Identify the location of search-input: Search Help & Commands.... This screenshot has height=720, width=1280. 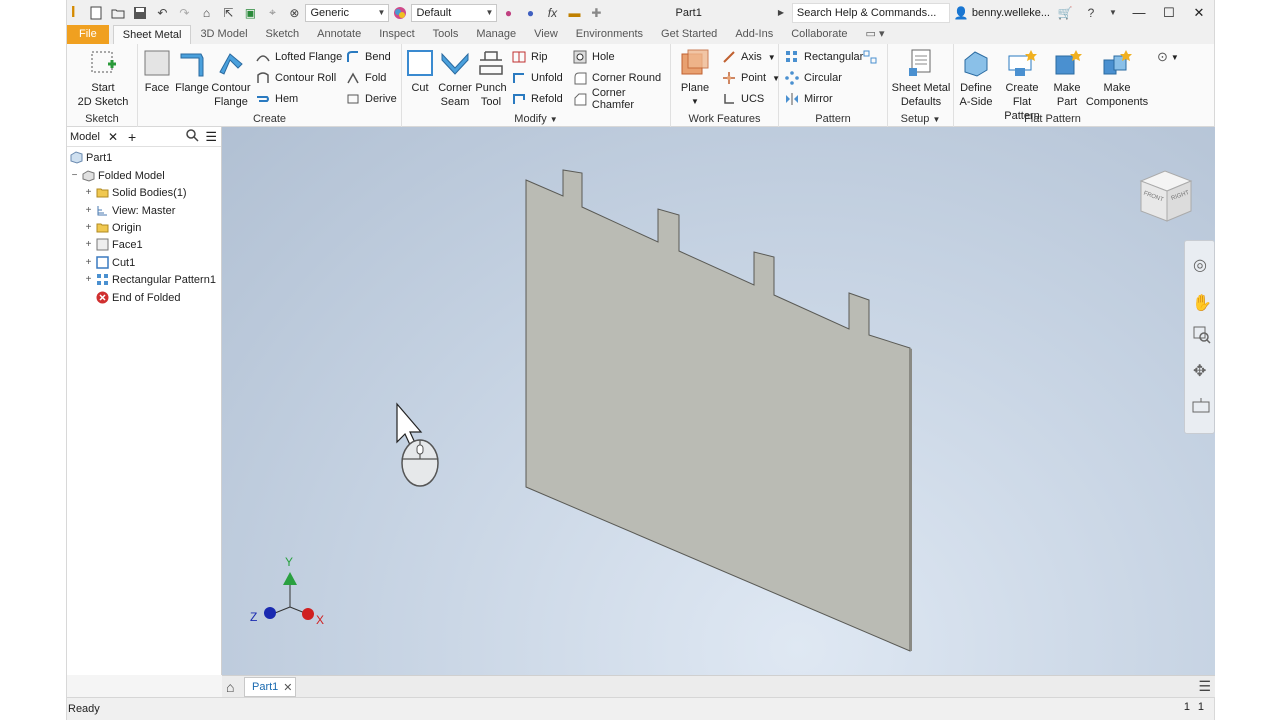
(870, 12).